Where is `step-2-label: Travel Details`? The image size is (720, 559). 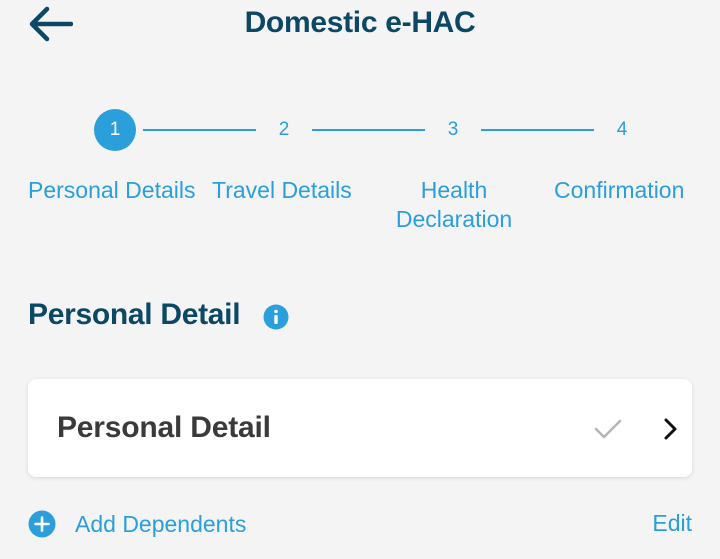 step-2-label: Travel Details is located at coordinates (282, 190).